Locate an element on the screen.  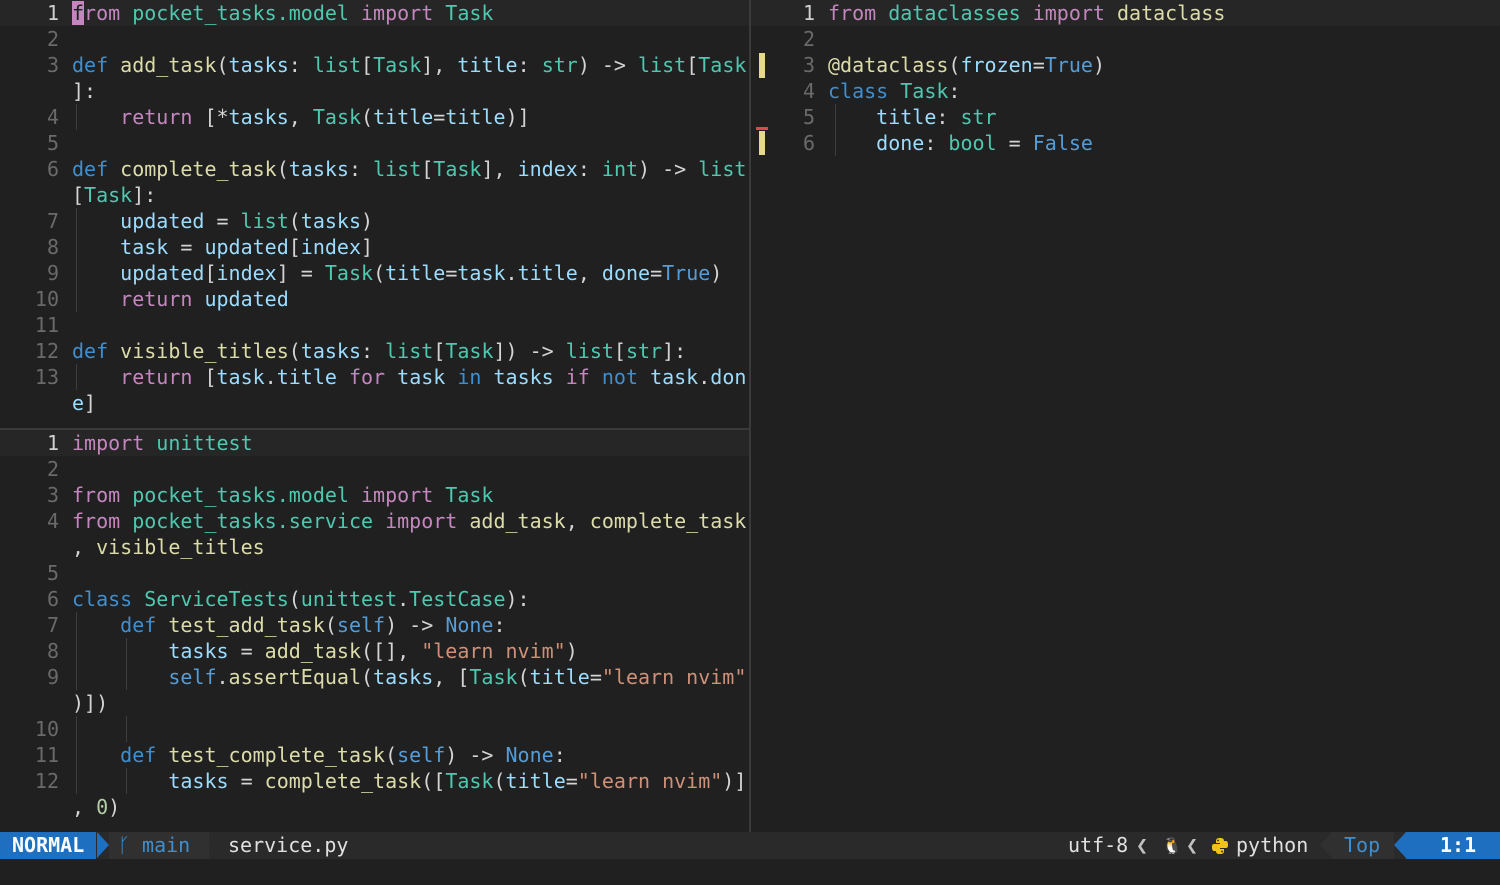
code-line: e] is located at coordinates (374, 403).